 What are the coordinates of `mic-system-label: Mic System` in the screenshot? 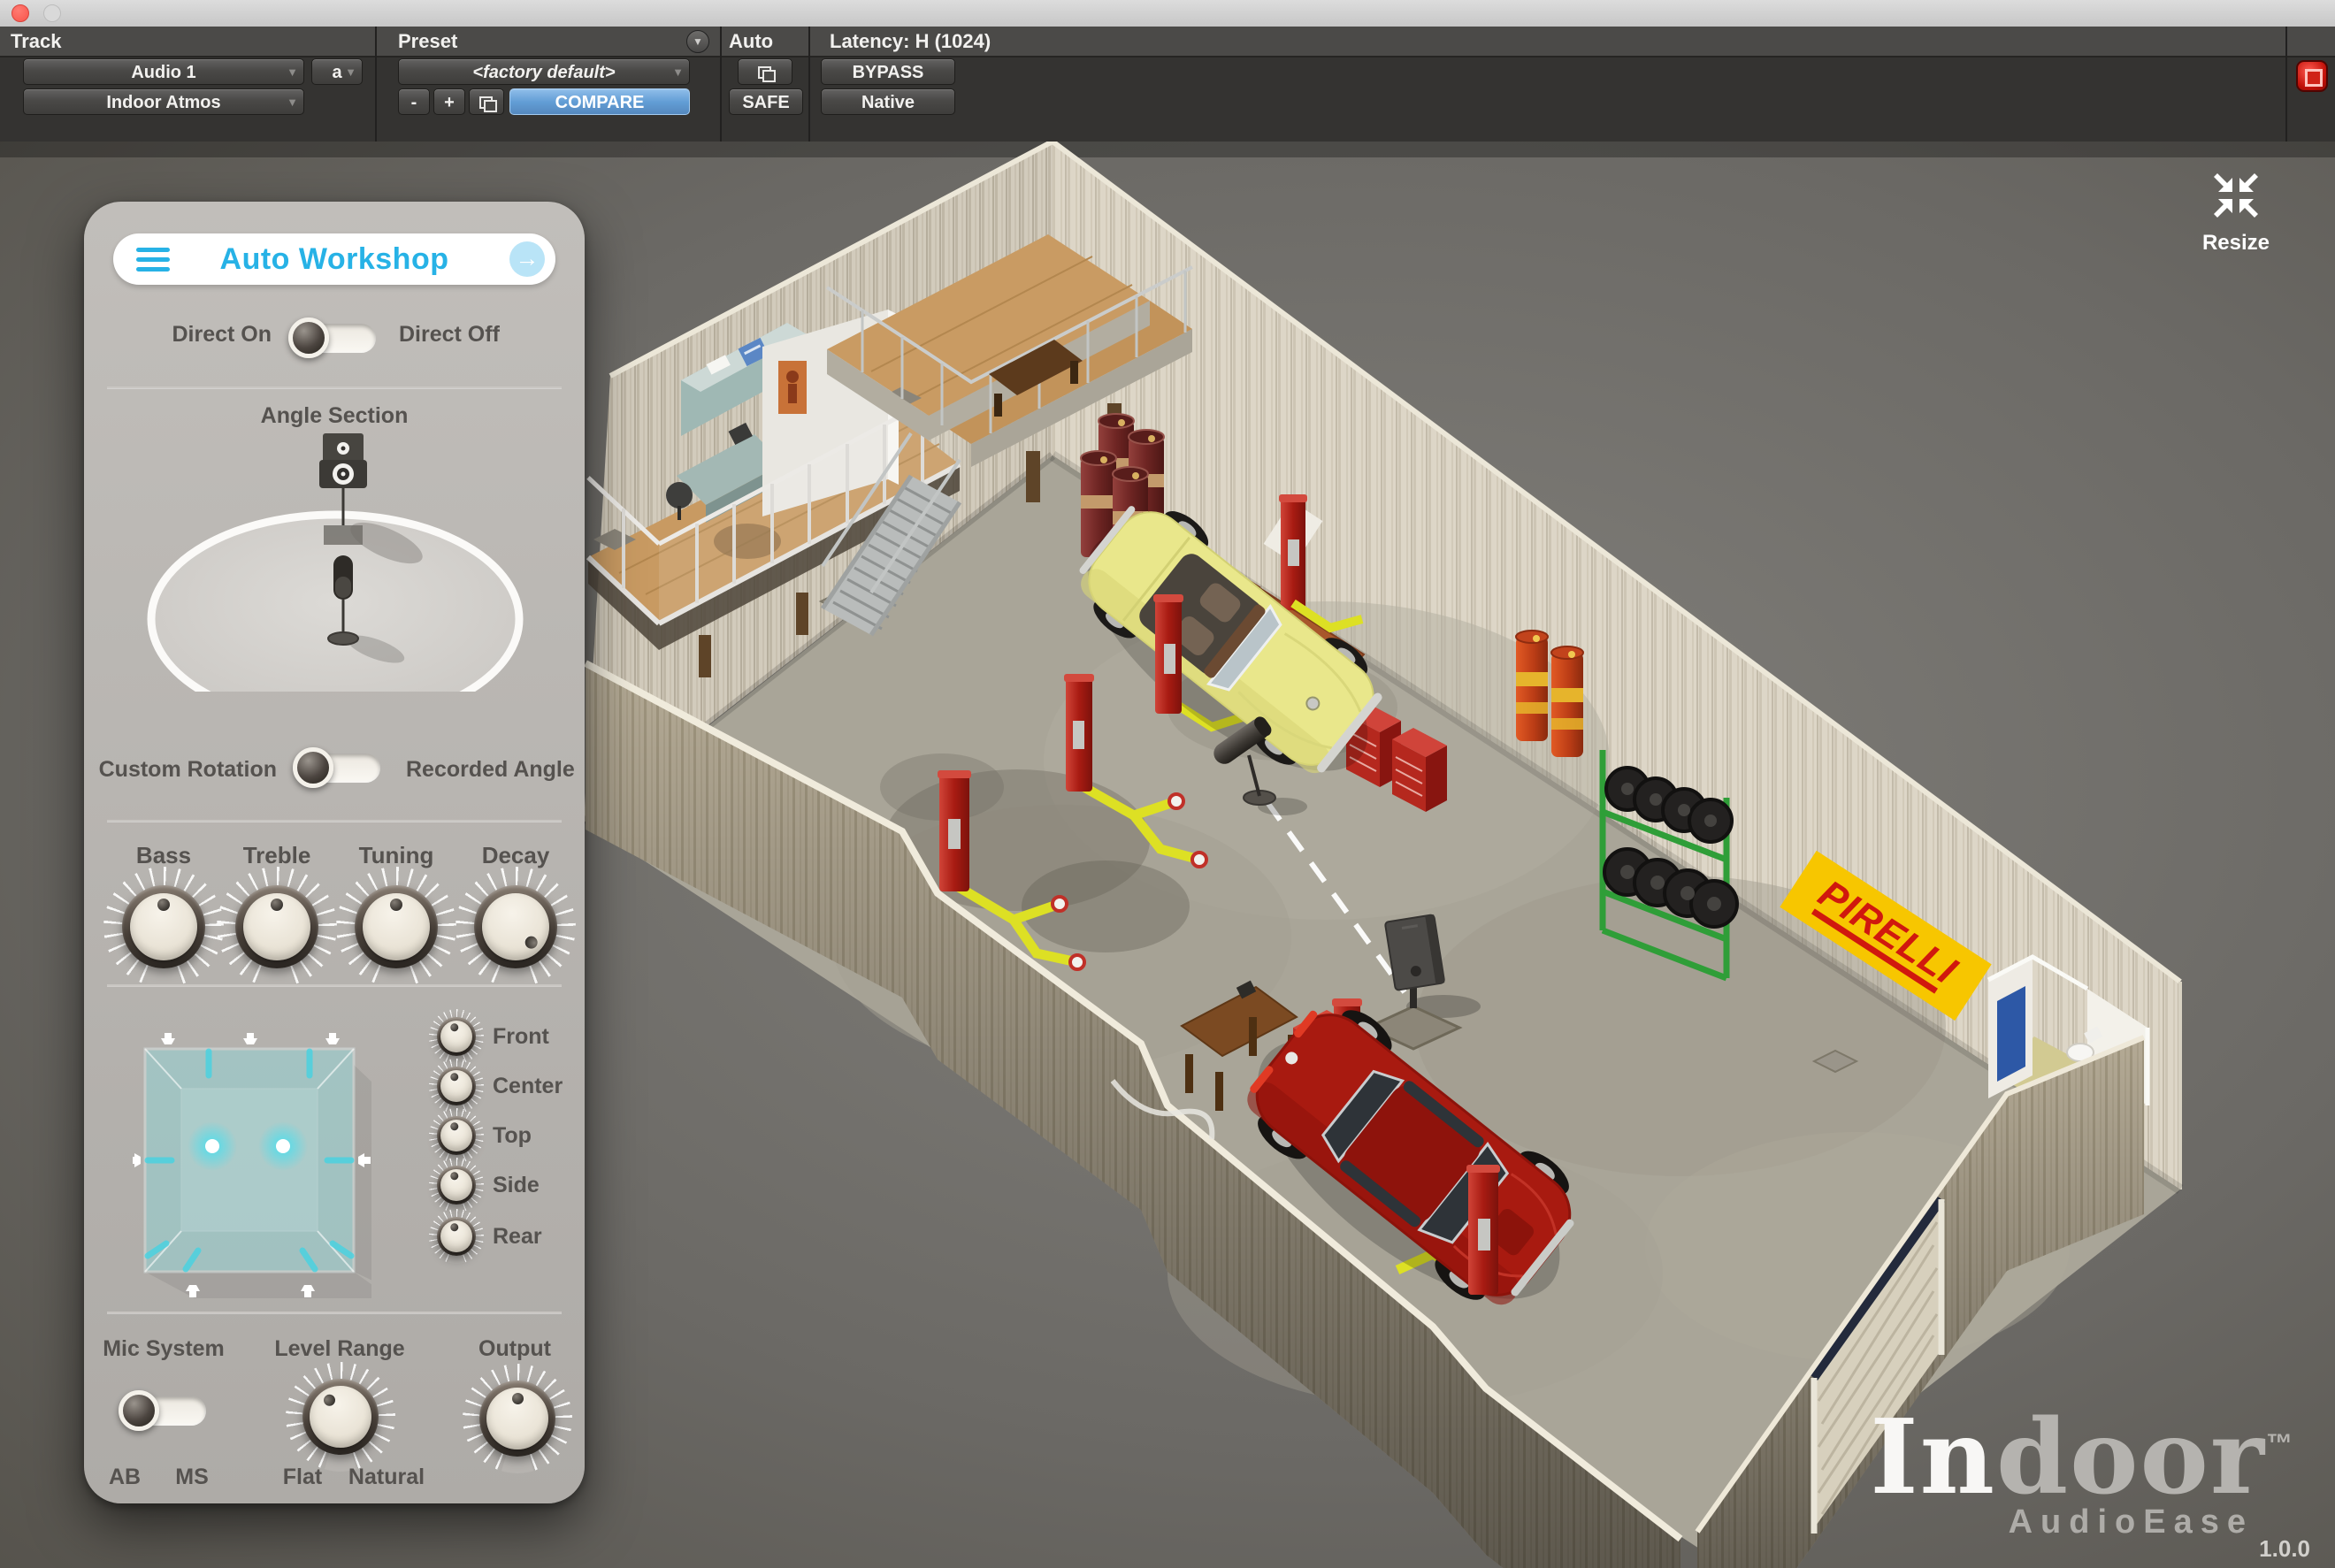 It's located at (164, 1348).